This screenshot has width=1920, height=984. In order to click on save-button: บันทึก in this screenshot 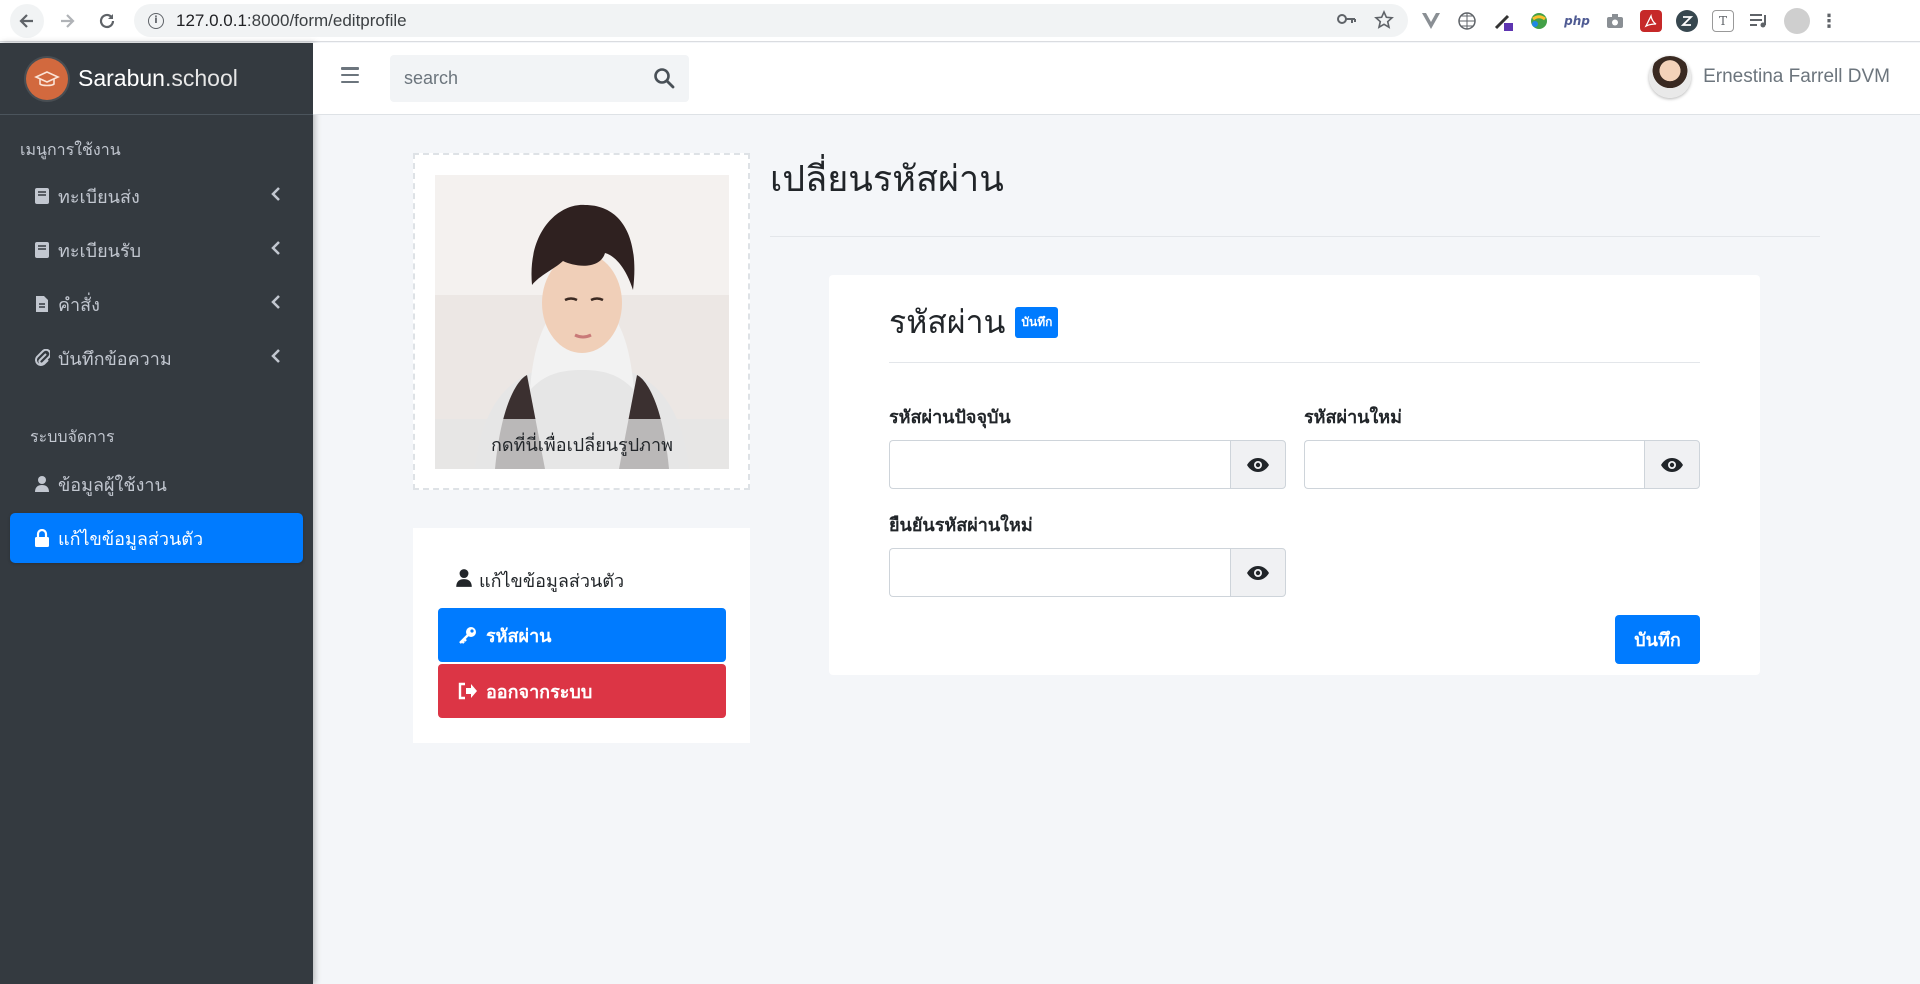, I will do `click(1657, 639)`.